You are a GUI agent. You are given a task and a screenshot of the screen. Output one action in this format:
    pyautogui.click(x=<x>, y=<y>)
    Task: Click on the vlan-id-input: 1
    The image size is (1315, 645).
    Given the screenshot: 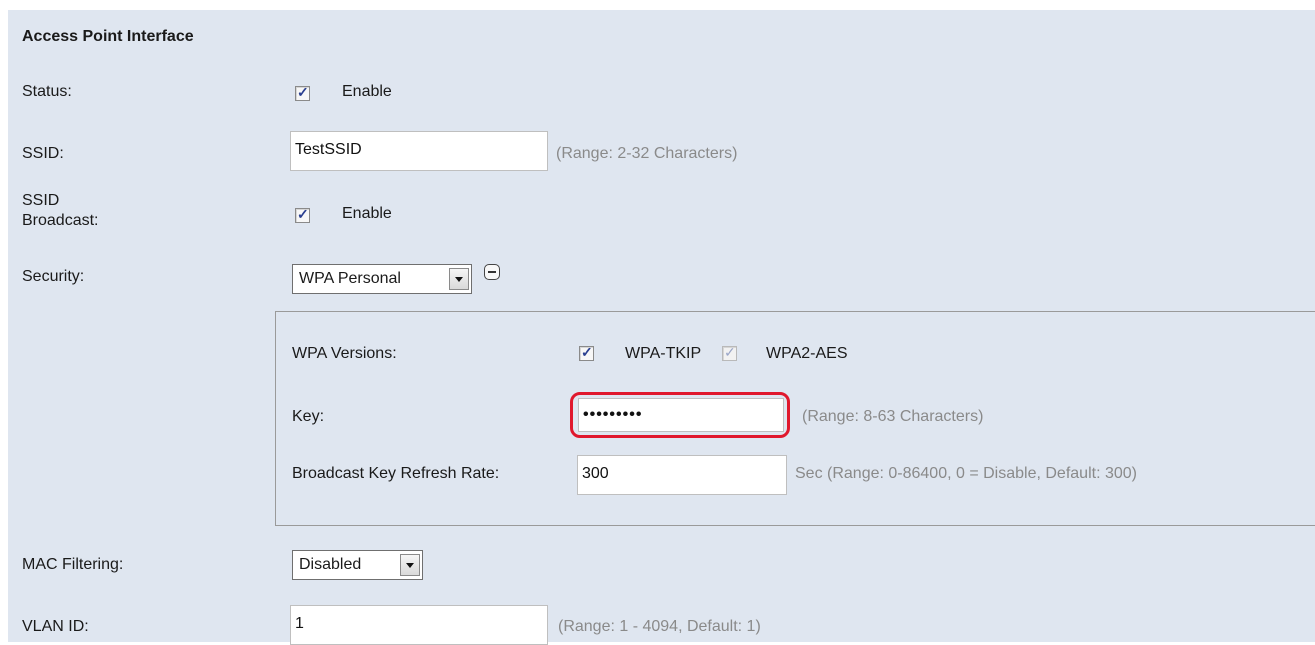 What is the action you would take?
    pyautogui.click(x=419, y=625)
    